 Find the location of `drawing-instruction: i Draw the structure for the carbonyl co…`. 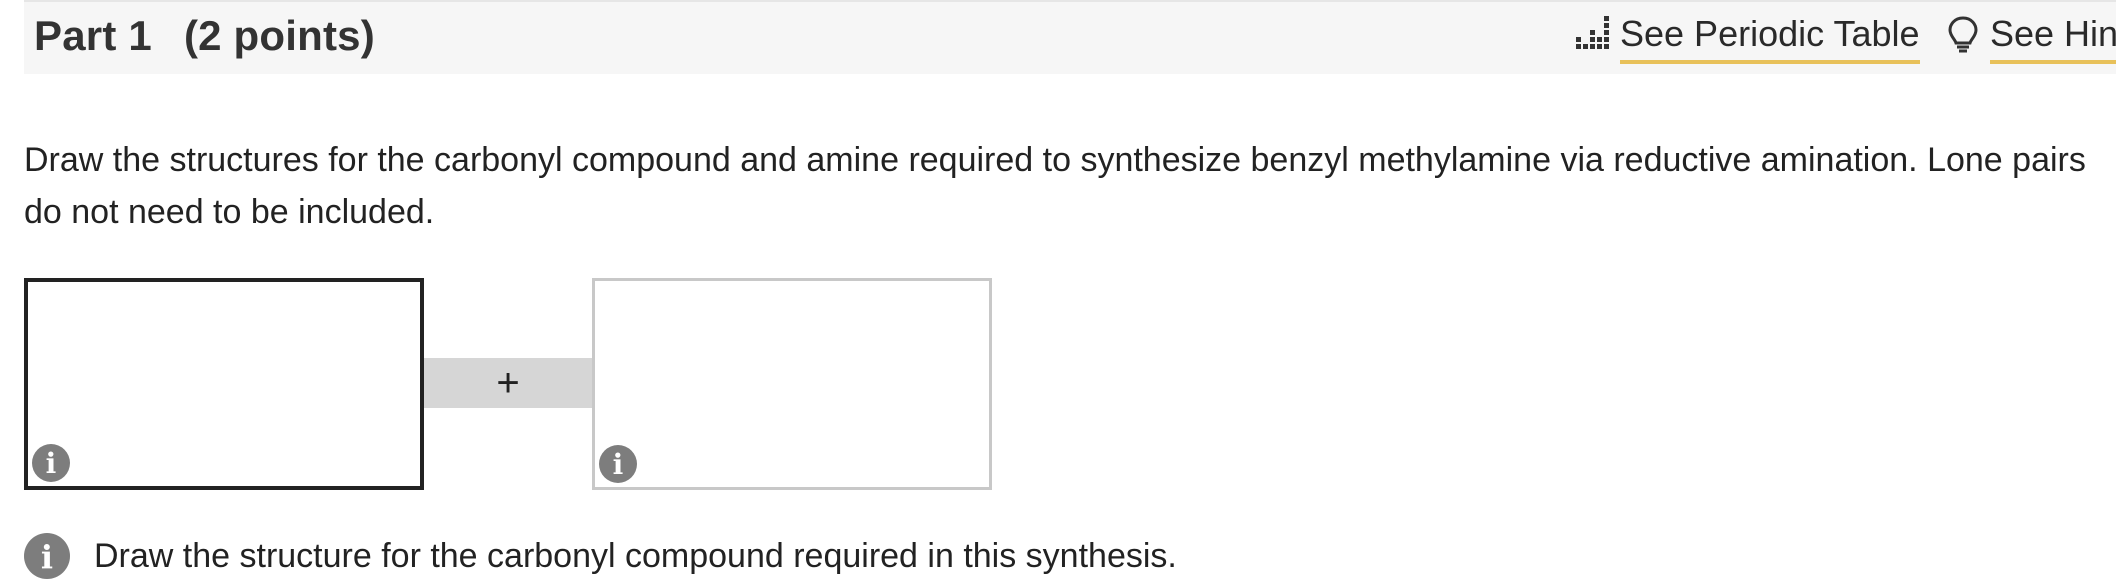

drawing-instruction: i Draw the structure for the carbonyl co… is located at coordinates (600, 556).